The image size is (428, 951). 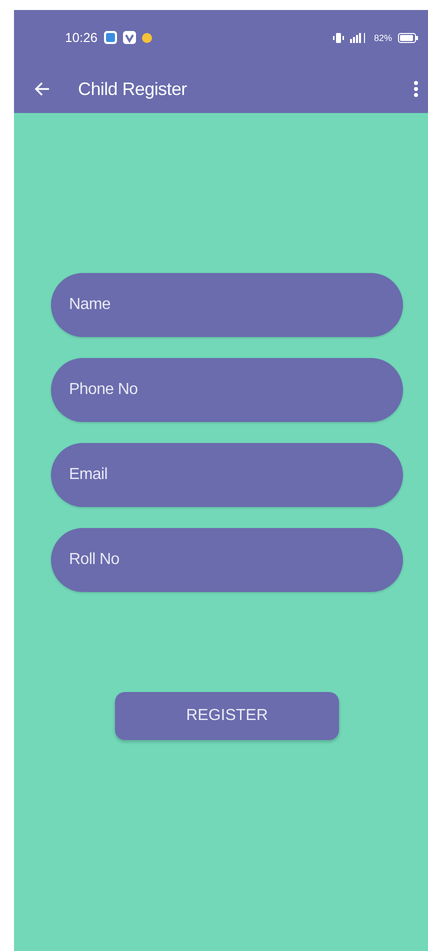 What do you see at coordinates (133, 89) in the screenshot?
I see `screen-title: Child Register` at bounding box center [133, 89].